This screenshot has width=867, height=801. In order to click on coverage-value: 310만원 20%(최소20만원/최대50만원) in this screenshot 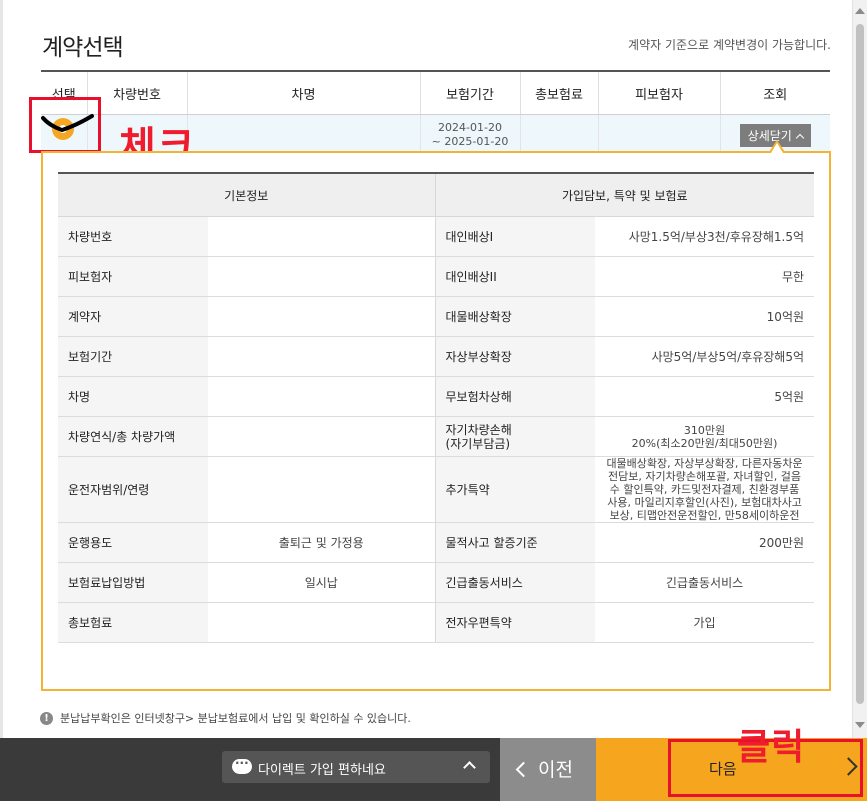, I will do `click(705, 436)`.